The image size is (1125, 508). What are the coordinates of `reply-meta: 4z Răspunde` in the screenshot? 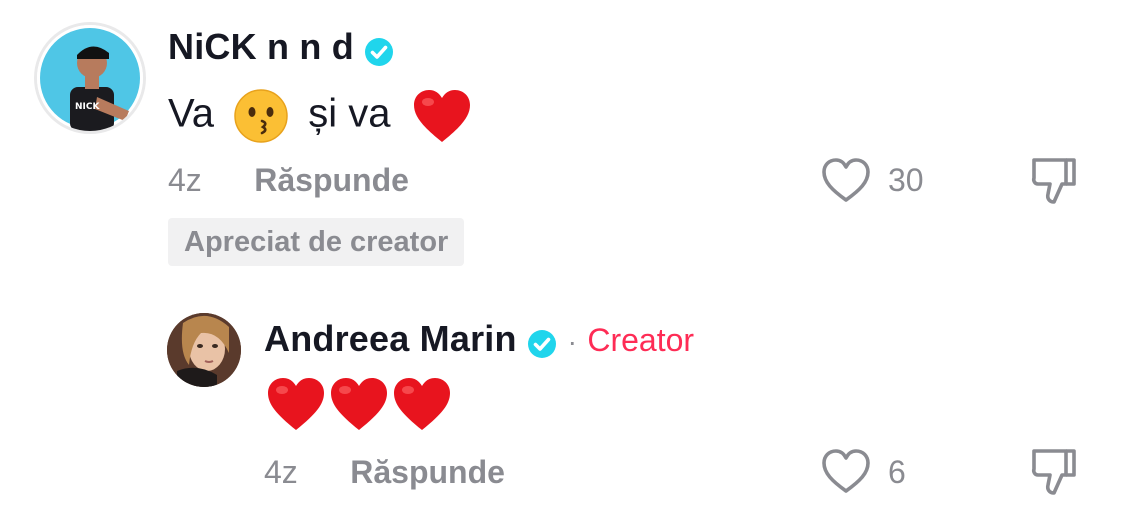 It's located at (384, 474).